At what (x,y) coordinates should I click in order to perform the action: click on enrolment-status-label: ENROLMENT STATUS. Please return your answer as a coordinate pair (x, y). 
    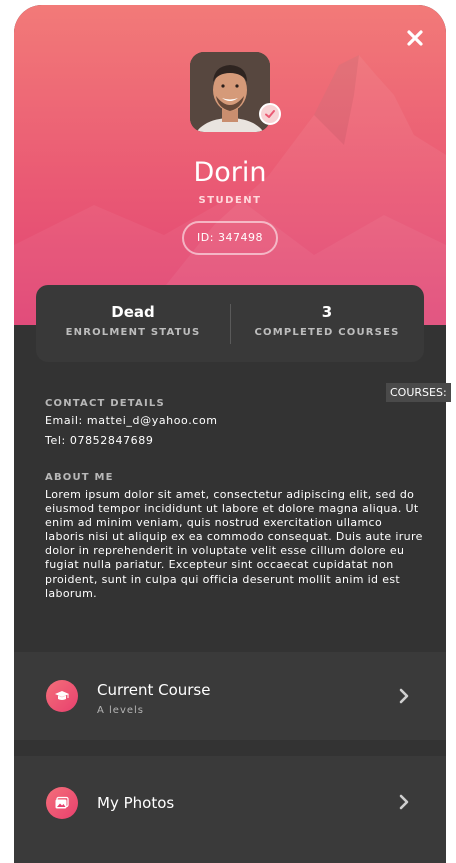
    Looking at the image, I should click on (133, 332).